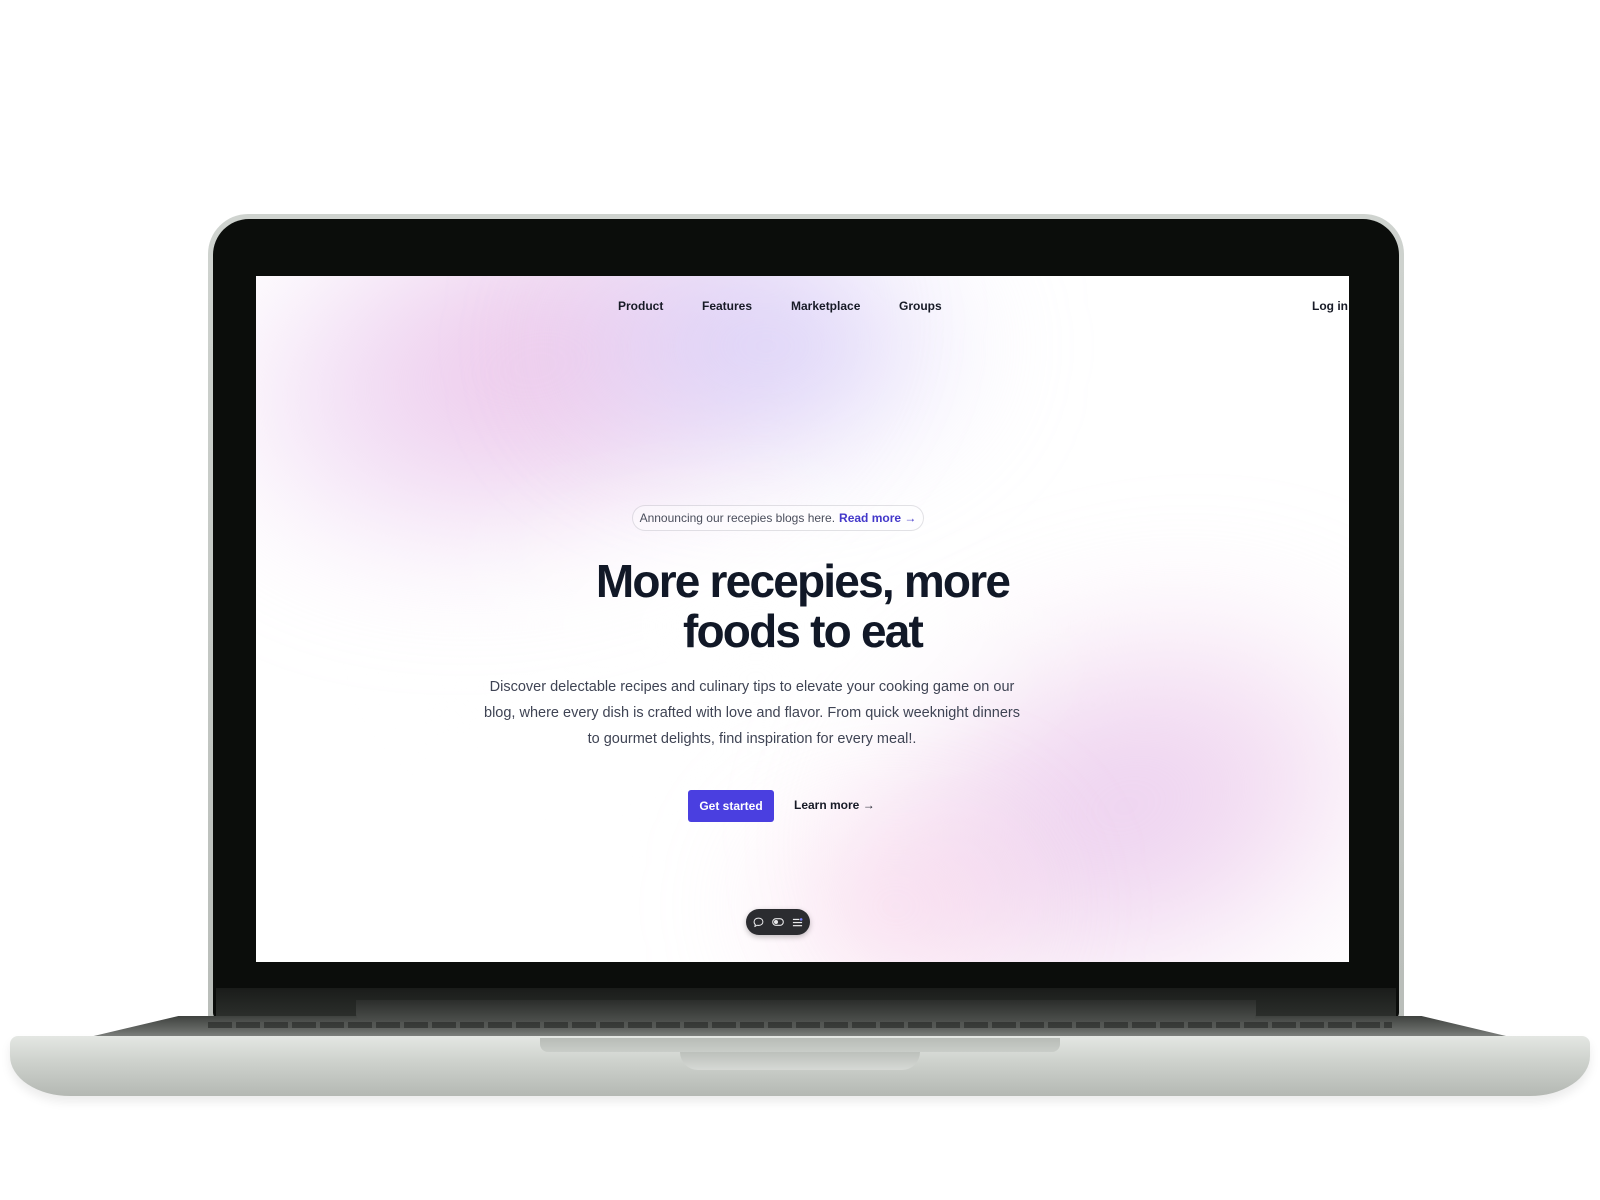 This screenshot has width=1600, height=1200. What do you see at coordinates (825, 306) in the screenshot?
I see `nav-item-marketplace: Marketplace` at bounding box center [825, 306].